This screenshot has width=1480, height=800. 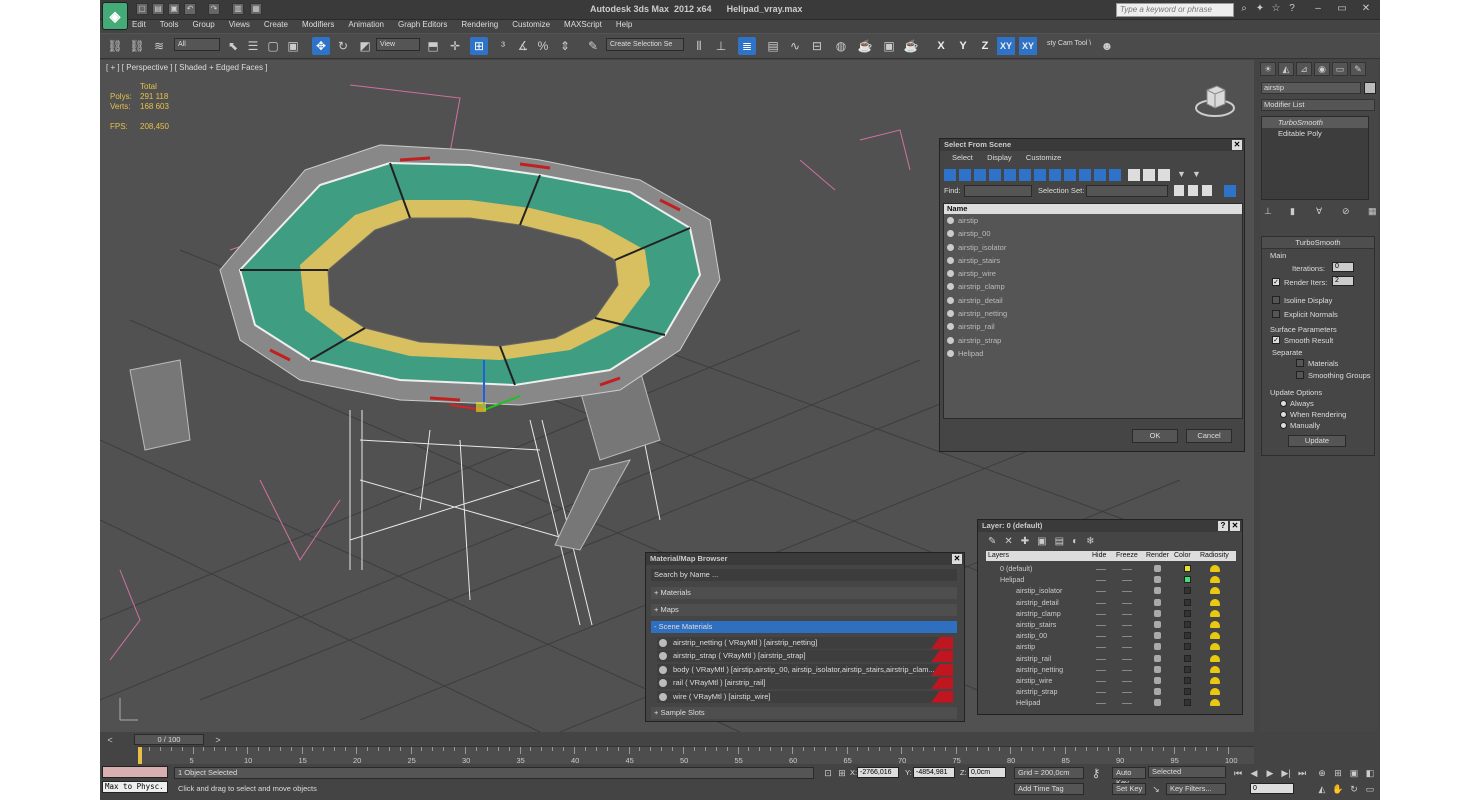 I want to click on pan-icon: ✋, so click(x=1338, y=789).